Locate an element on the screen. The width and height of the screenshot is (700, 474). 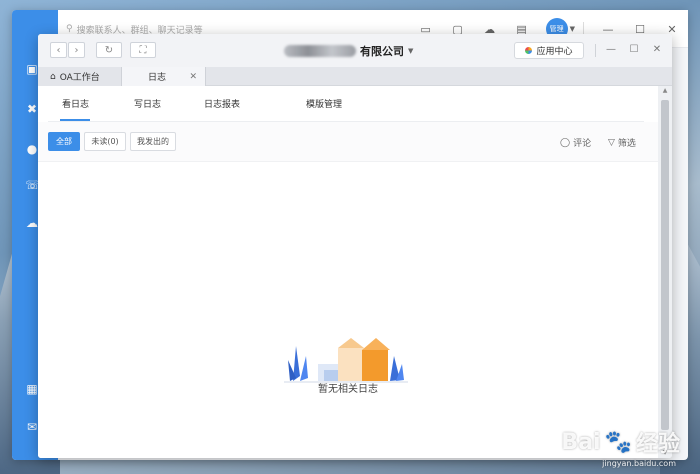
empty-state-illustration is located at coordinates (346, 360).